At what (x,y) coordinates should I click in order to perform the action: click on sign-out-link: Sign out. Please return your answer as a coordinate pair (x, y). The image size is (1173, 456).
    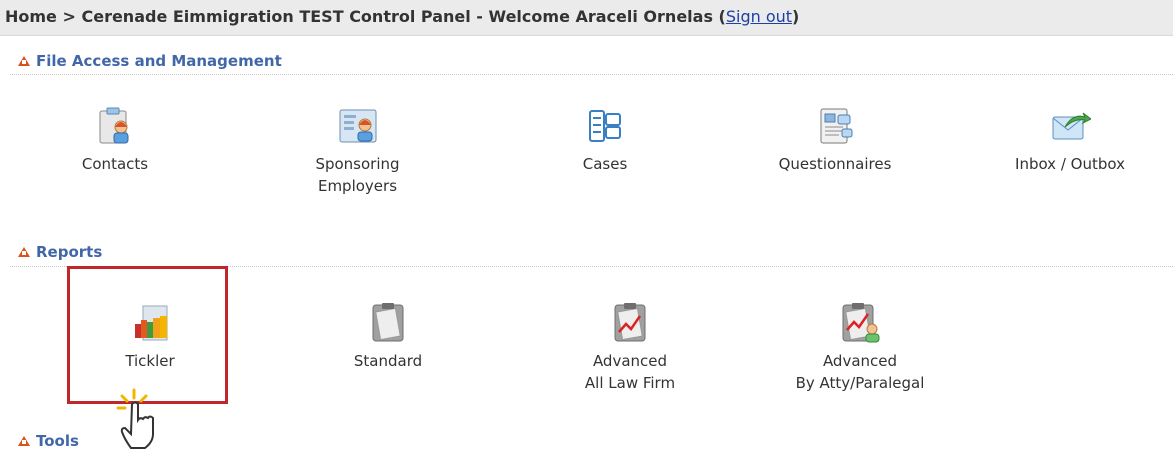
    Looking at the image, I should click on (759, 16).